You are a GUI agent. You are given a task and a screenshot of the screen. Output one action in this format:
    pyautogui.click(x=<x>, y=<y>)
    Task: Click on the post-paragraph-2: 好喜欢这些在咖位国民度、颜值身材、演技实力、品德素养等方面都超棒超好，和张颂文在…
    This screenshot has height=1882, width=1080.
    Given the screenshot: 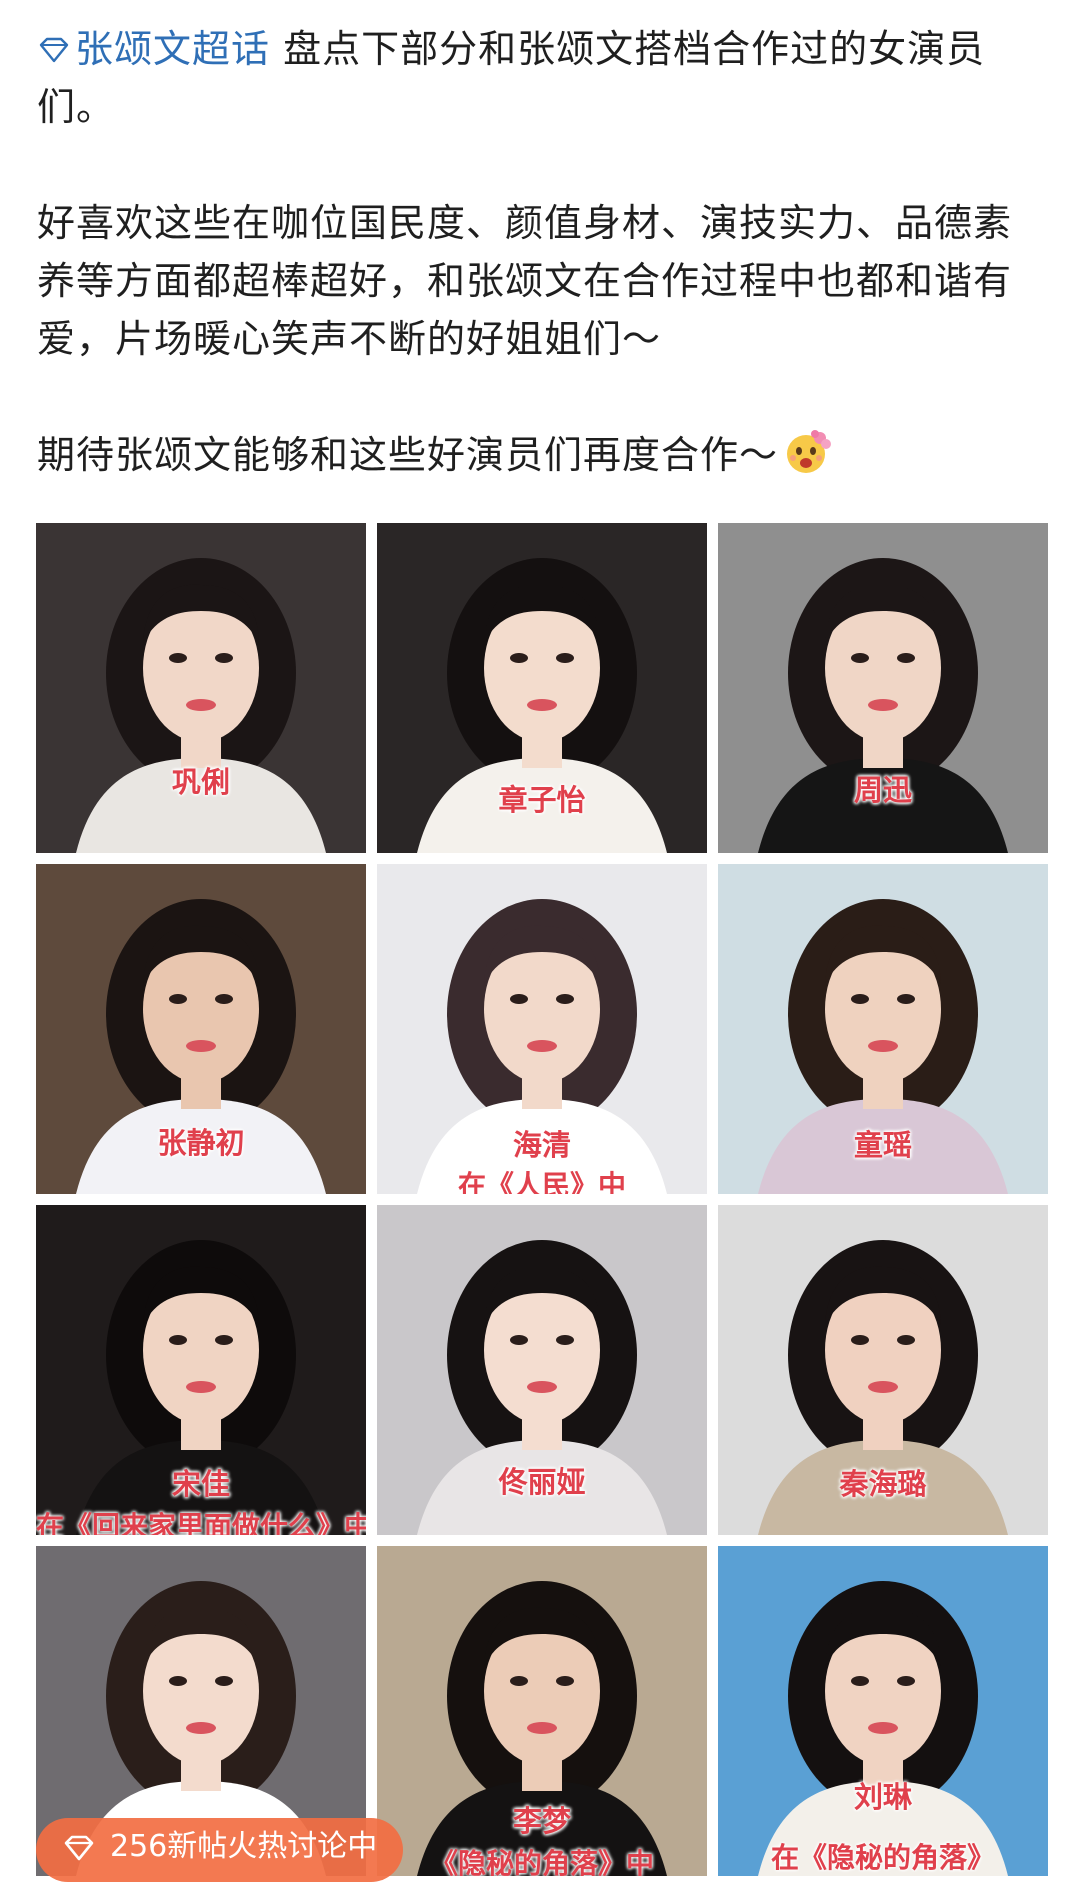 What is the action you would take?
    pyautogui.click(x=525, y=281)
    